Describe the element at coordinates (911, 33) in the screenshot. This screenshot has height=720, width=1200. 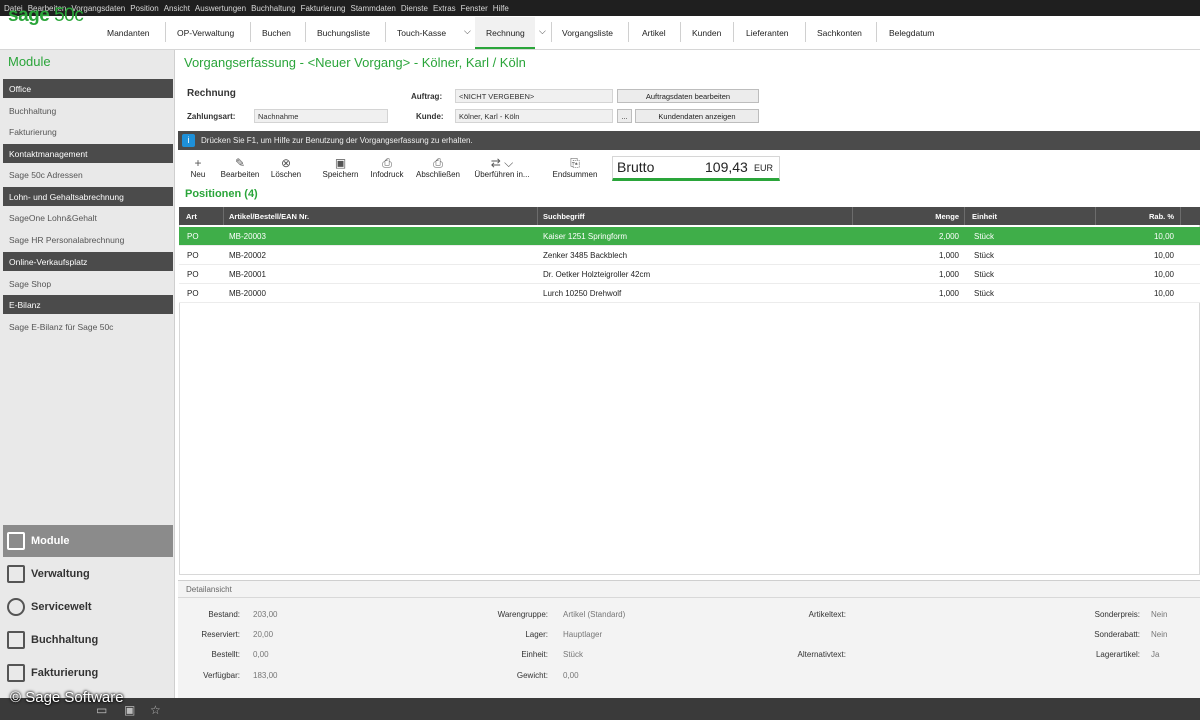
I see `nav-belegdatum: Belegdatum` at that location.